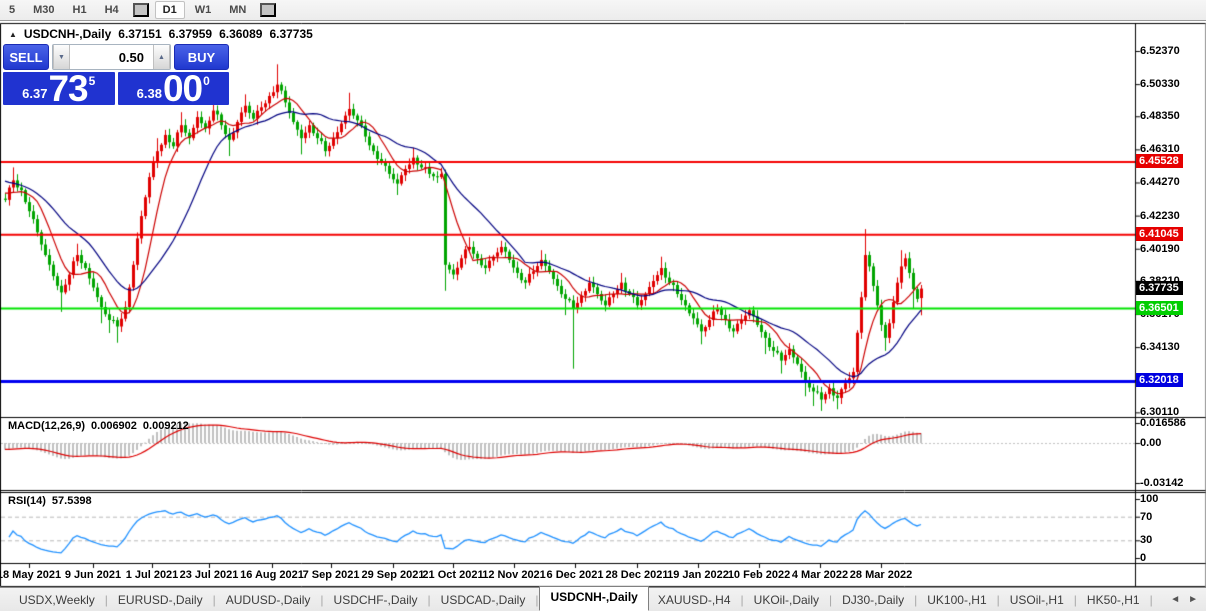 This screenshot has height=611, width=1206. Describe the element at coordinates (1160, 84) in the screenshot. I see `price-tick-label: 6.50330` at that location.